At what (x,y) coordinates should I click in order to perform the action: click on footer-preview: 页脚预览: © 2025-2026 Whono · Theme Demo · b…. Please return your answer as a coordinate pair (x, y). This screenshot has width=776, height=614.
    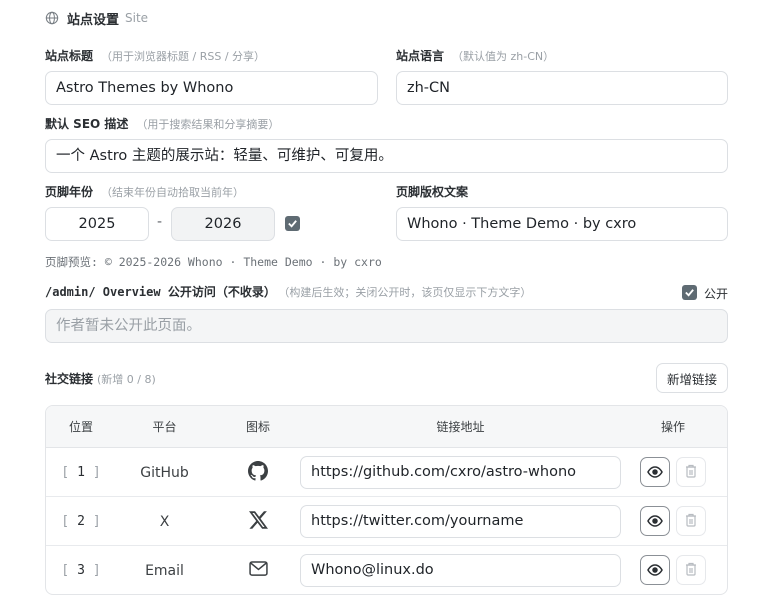
    Looking at the image, I should click on (213, 262).